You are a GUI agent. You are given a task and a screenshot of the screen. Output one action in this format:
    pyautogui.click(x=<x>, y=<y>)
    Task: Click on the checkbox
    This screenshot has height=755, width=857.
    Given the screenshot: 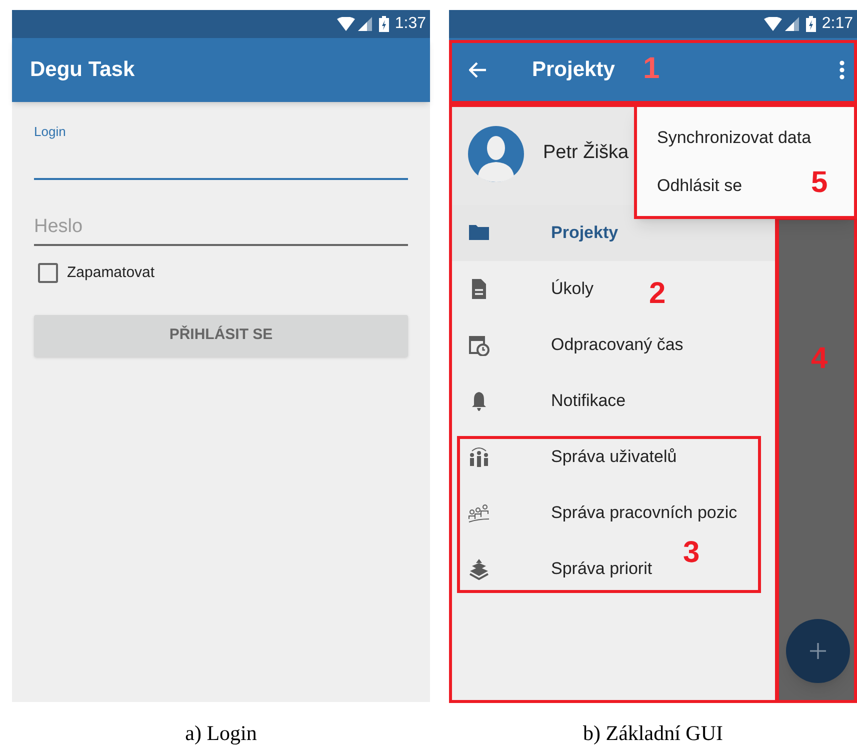 What is the action you would take?
    pyautogui.click(x=48, y=273)
    